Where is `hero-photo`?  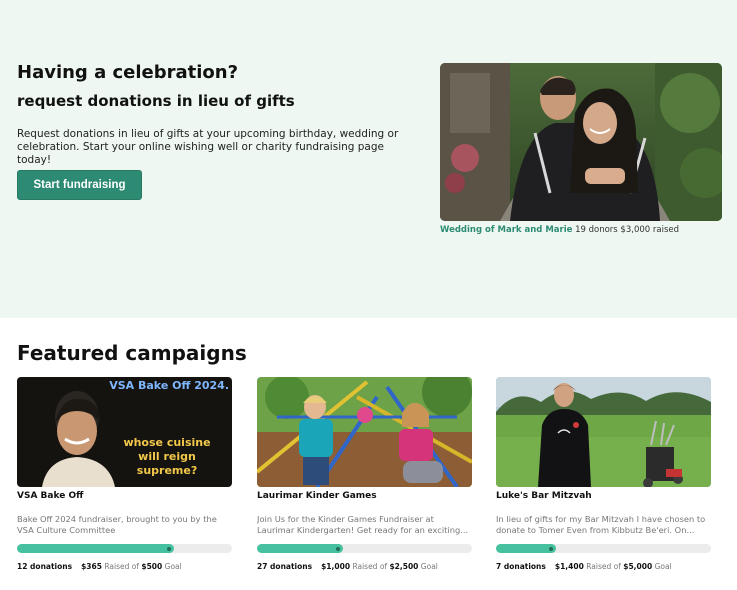
hero-photo is located at coordinates (581, 142).